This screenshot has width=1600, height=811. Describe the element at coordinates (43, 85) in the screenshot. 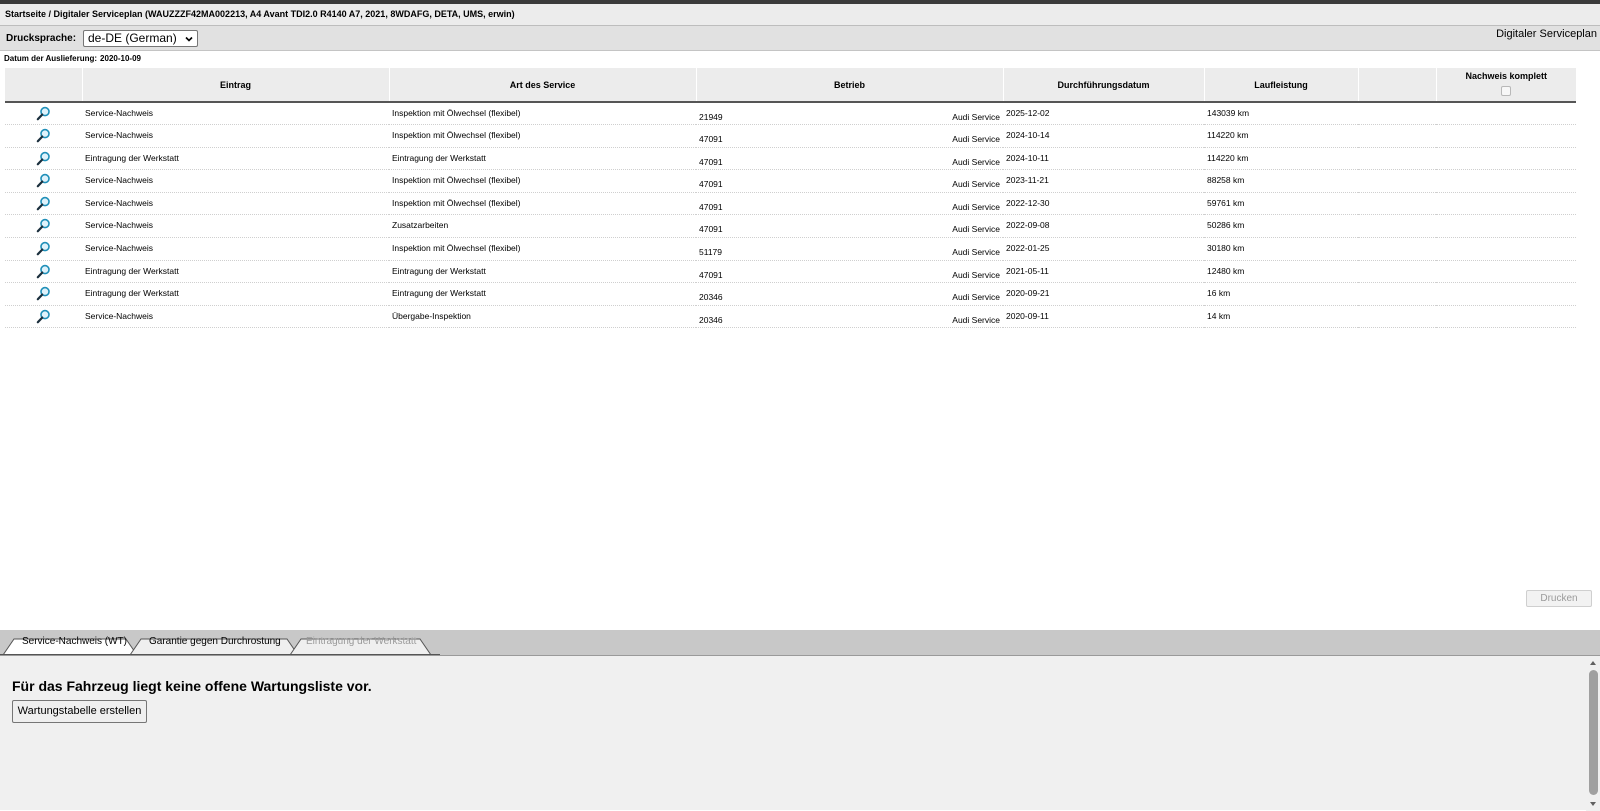

I see `header-icon-column` at that location.